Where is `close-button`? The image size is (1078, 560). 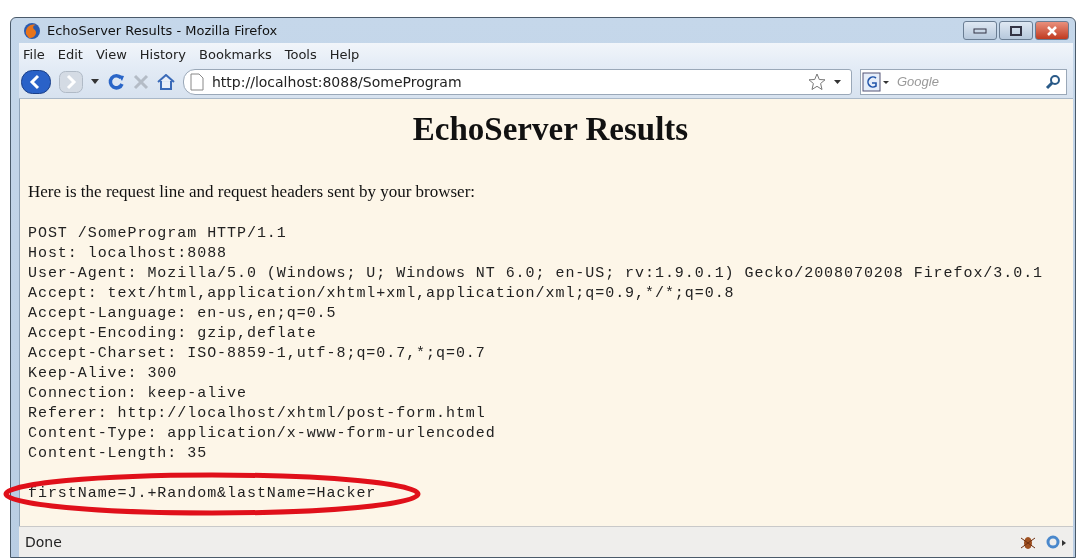
close-button is located at coordinates (1052, 30).